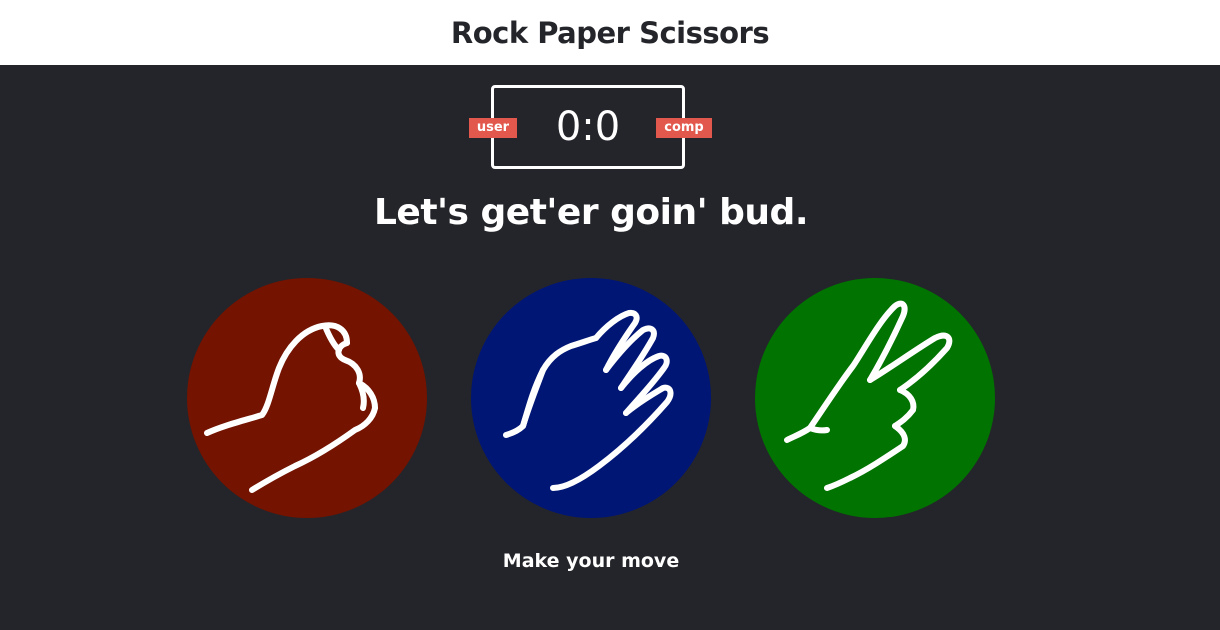 Image resolution: width=1220 pixels, height=630 pixels. I want to click on app-header: Rock Paper Scissors, so click(610, 32).